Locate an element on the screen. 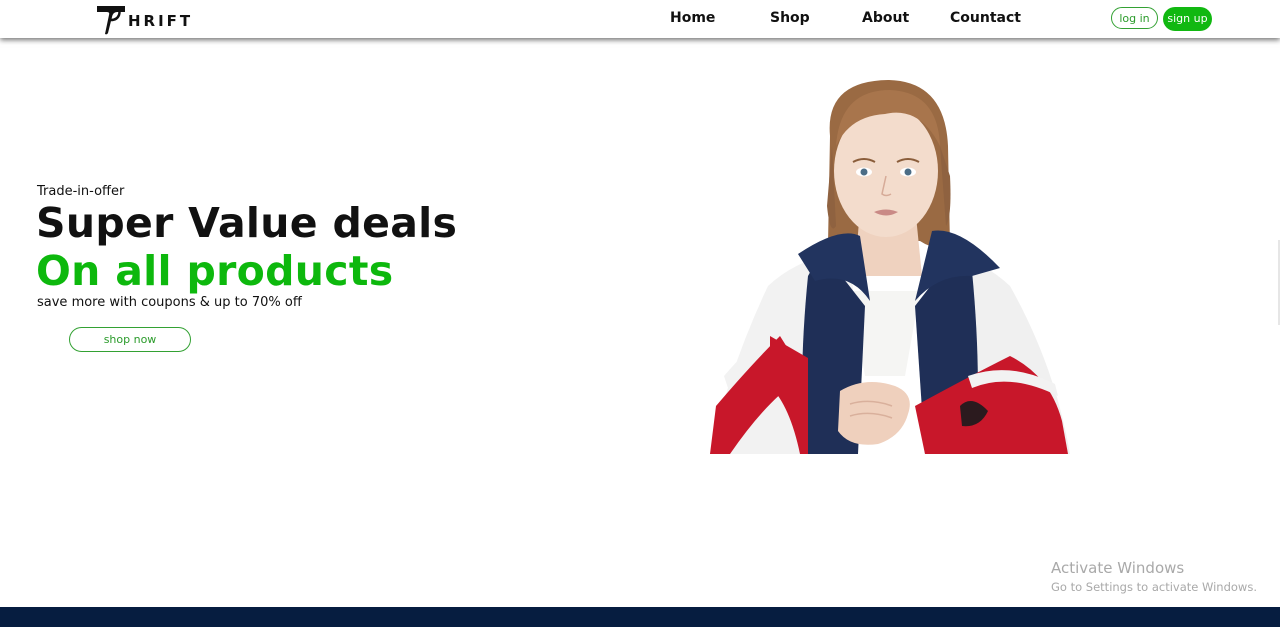 The image size is (1280, 627). login-button: log in is located at coordinates (1134, 18).